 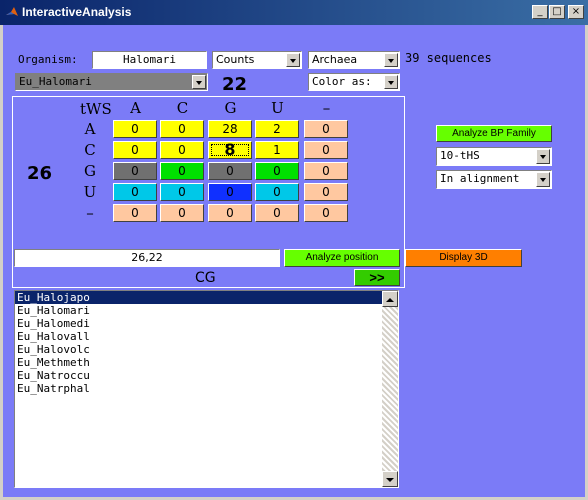 What do you see at coordinates (230, 129) in the screenshot?
I see `matrix-cell: 28` at bounding box center [230, 129].